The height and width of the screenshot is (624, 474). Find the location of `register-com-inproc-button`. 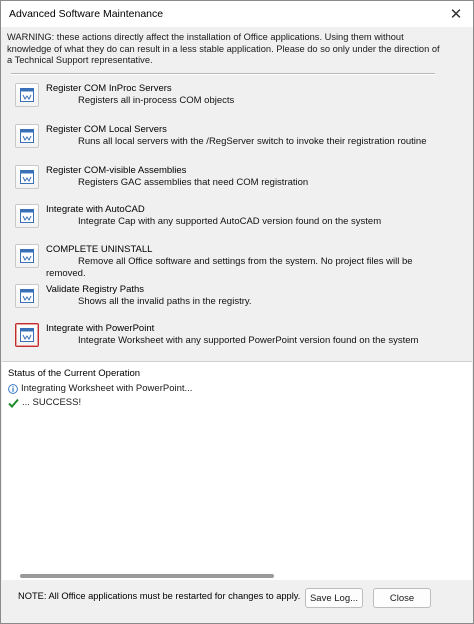

register-com-inproc-button is located at coordinates (27, 95).